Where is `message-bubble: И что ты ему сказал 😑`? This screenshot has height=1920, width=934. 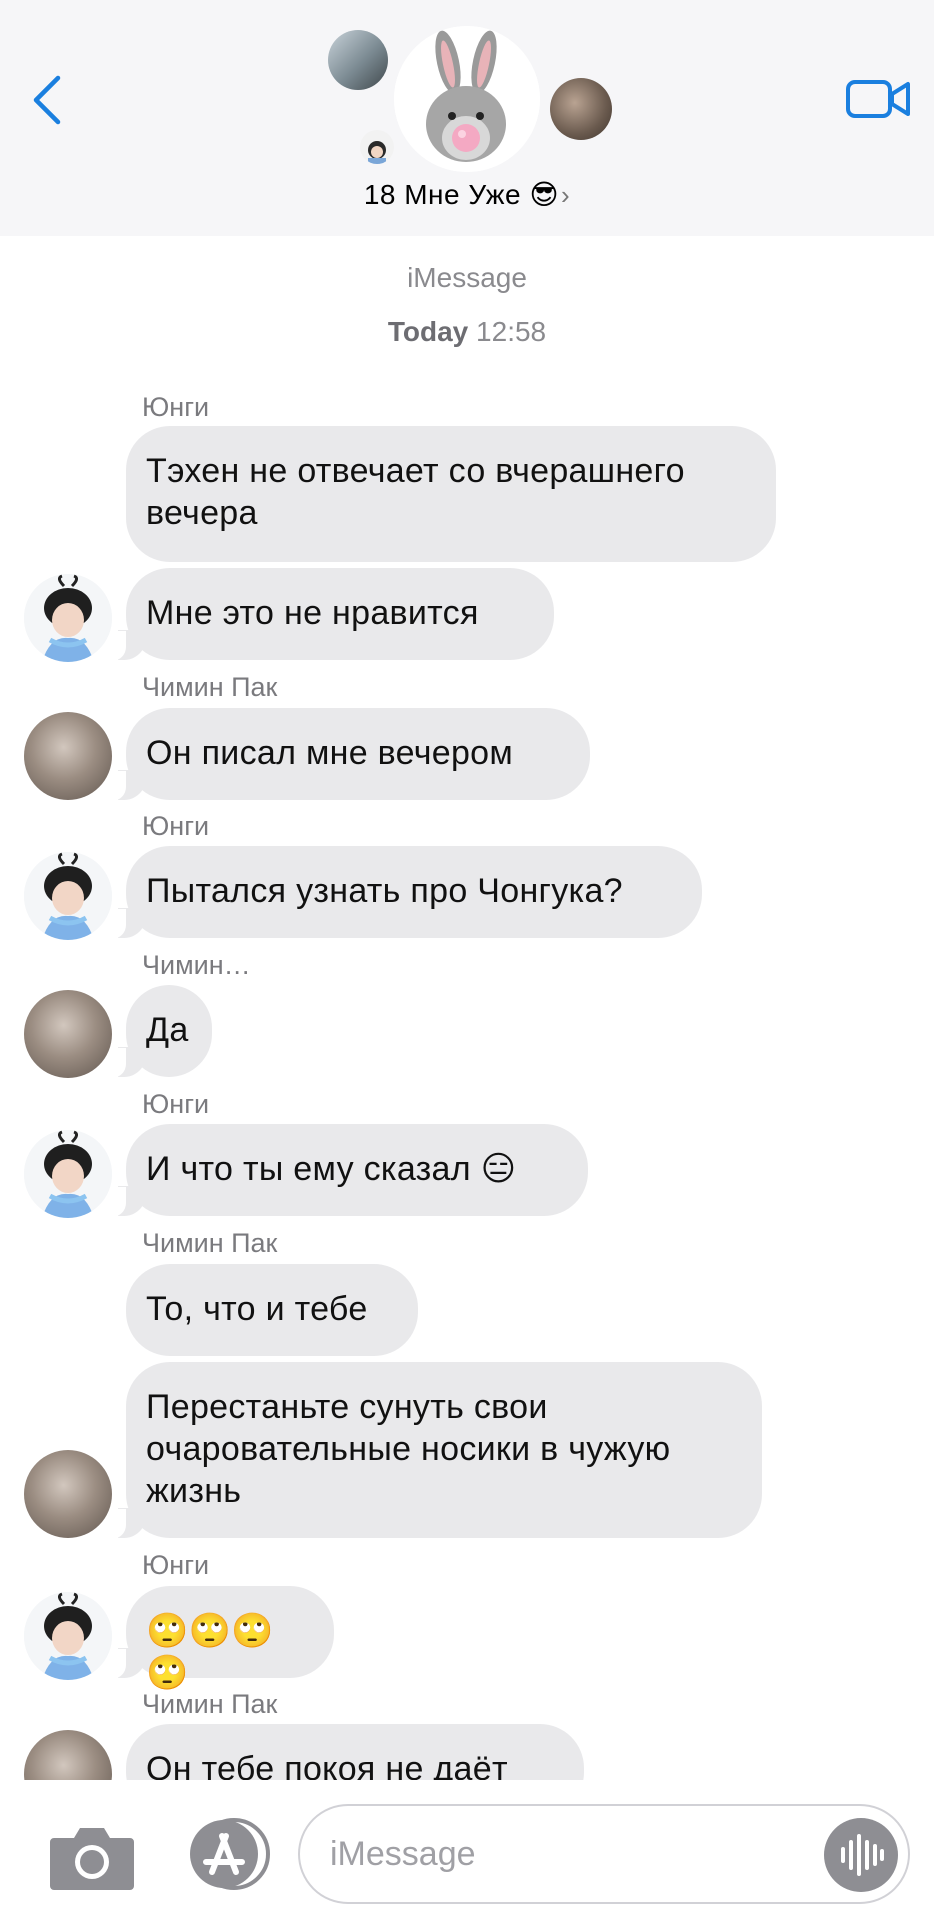 message-bubble: И что ты ему сказал 😑 is located at coordinates (348, 1170).